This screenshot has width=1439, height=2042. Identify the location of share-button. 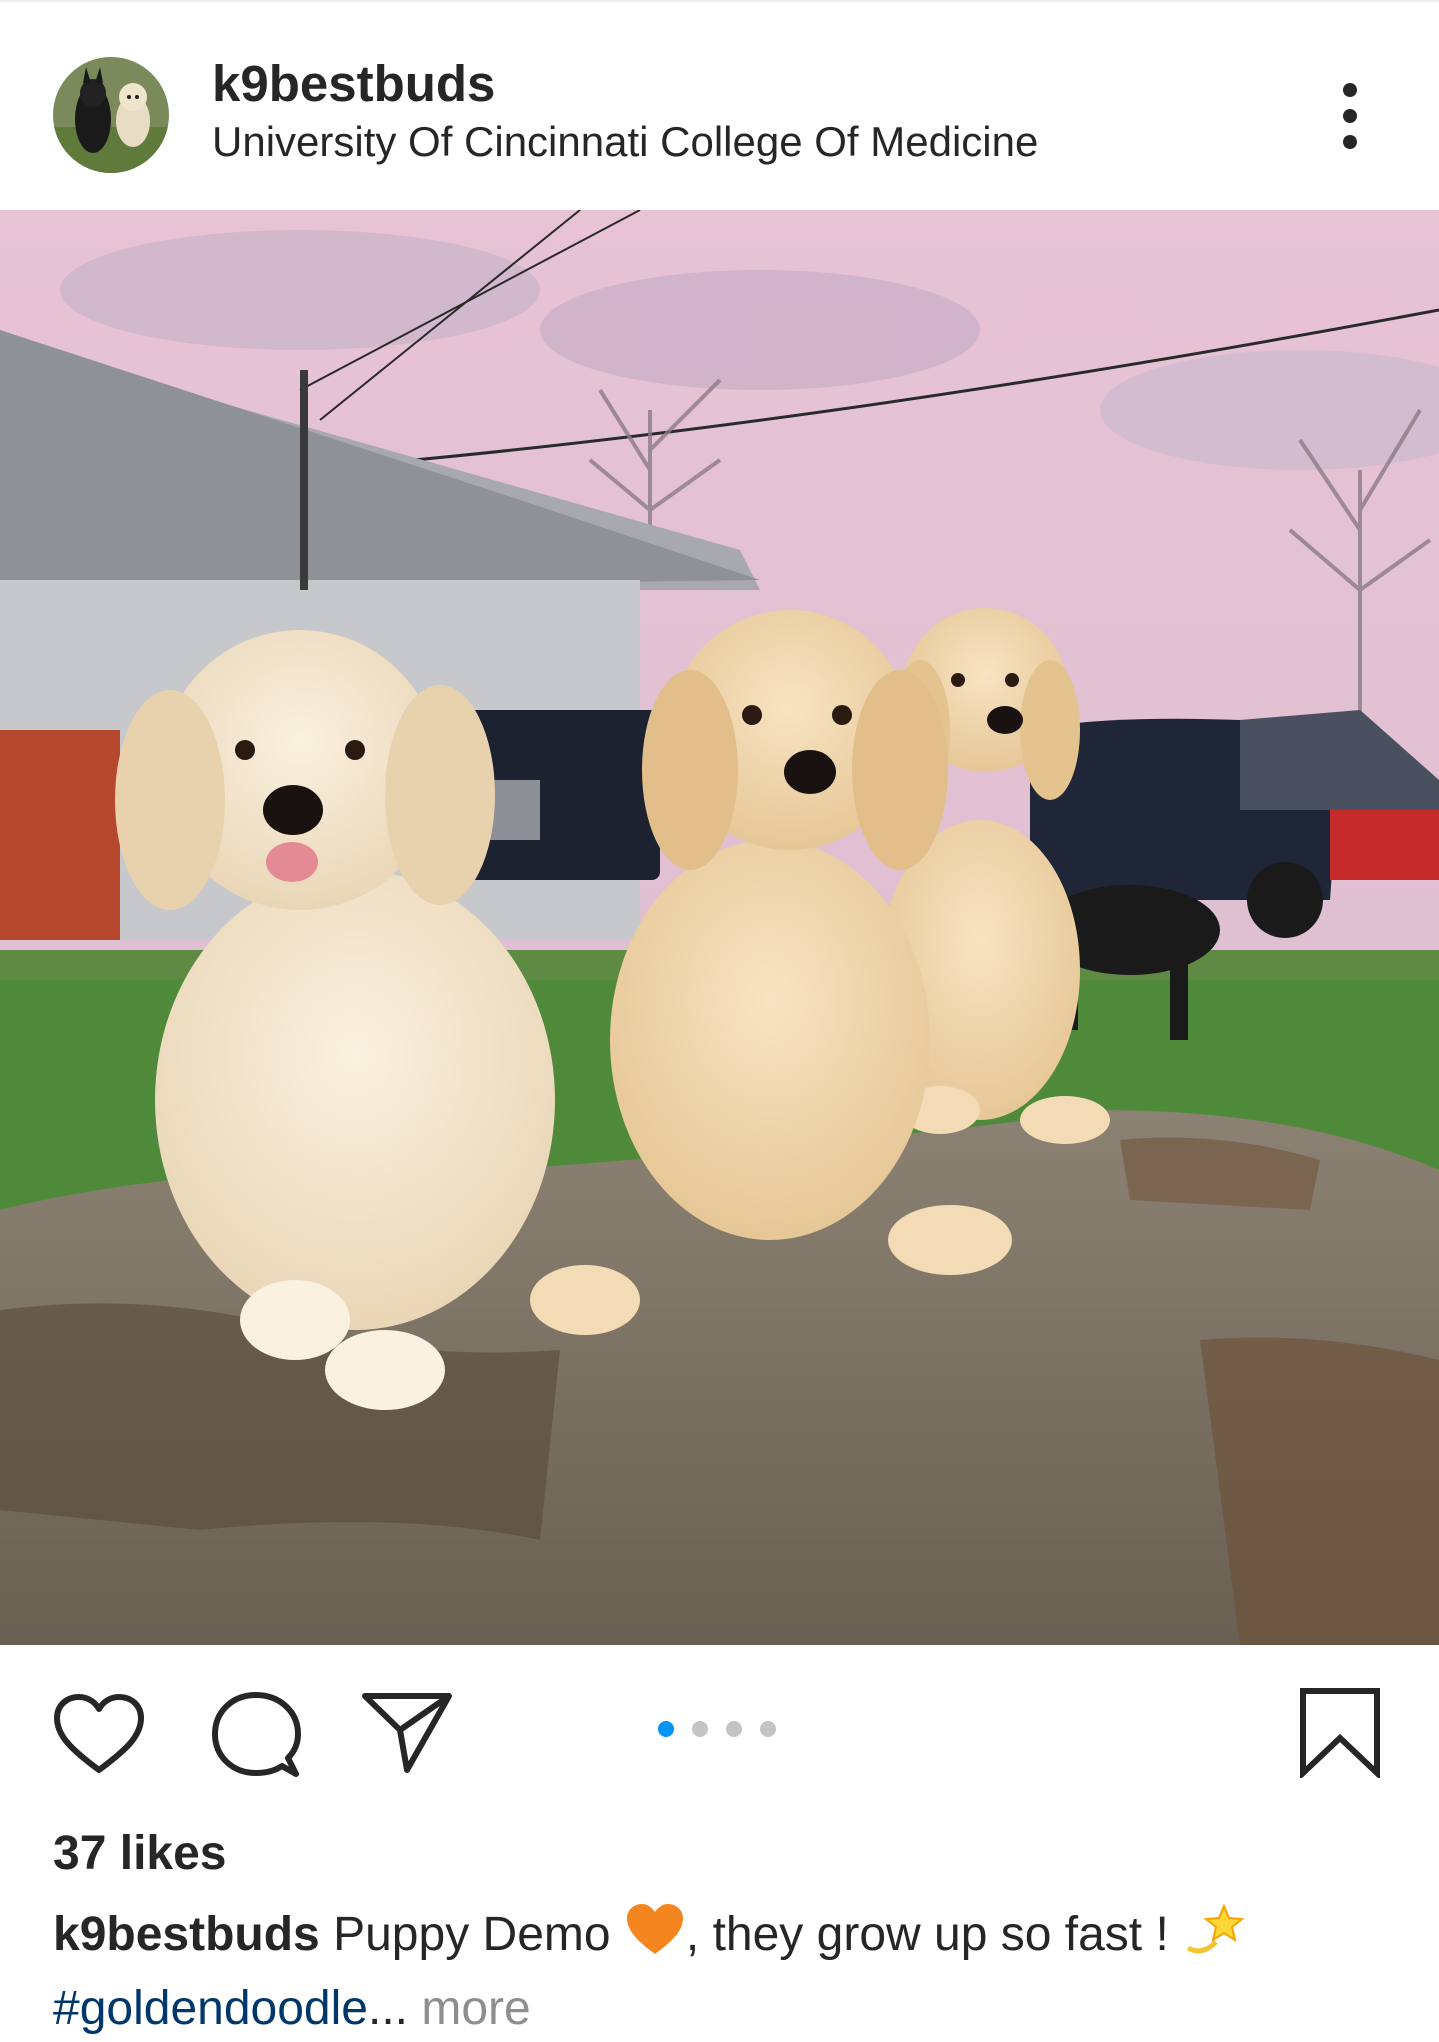
(407, 1733).